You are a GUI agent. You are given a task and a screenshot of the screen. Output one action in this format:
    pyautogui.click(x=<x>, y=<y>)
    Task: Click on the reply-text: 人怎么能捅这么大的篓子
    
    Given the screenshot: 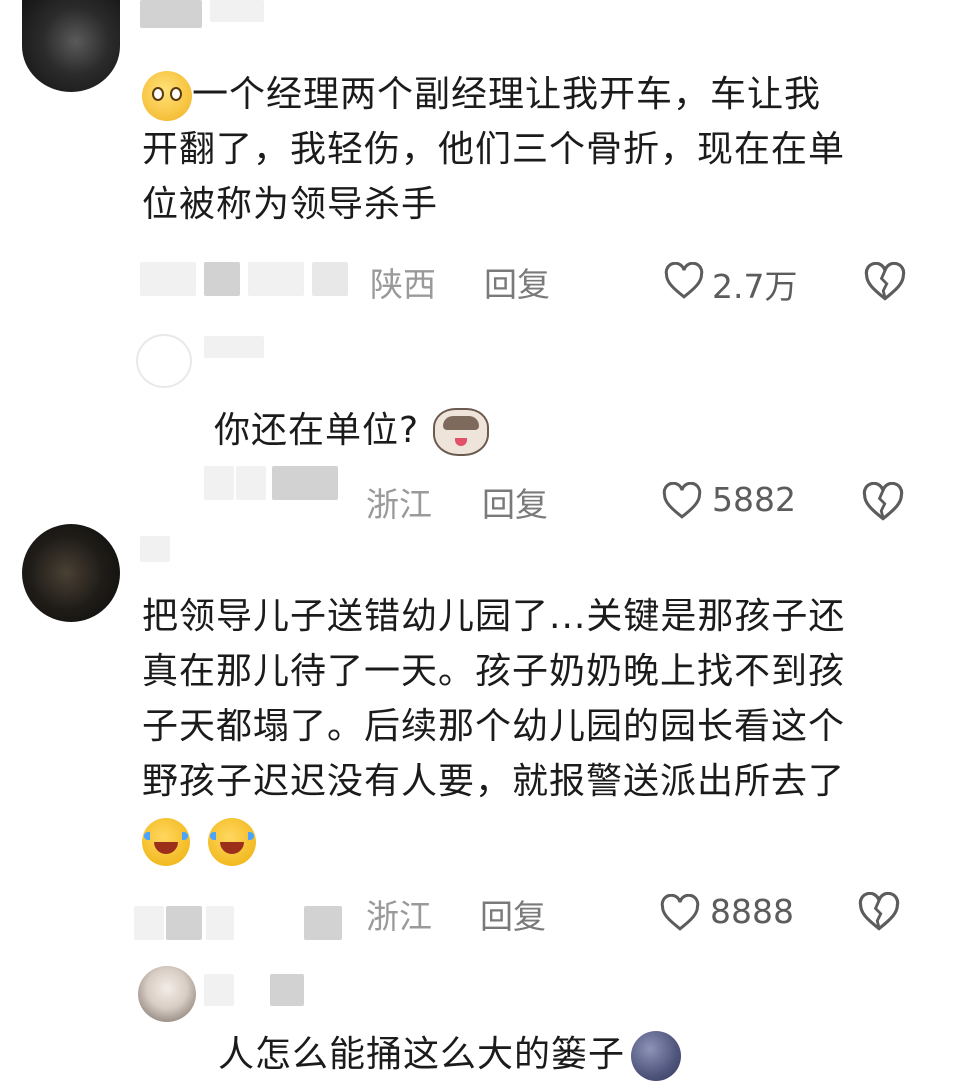 What is the action you would take?
    pyautogui.click(x=422, y=1054)
    